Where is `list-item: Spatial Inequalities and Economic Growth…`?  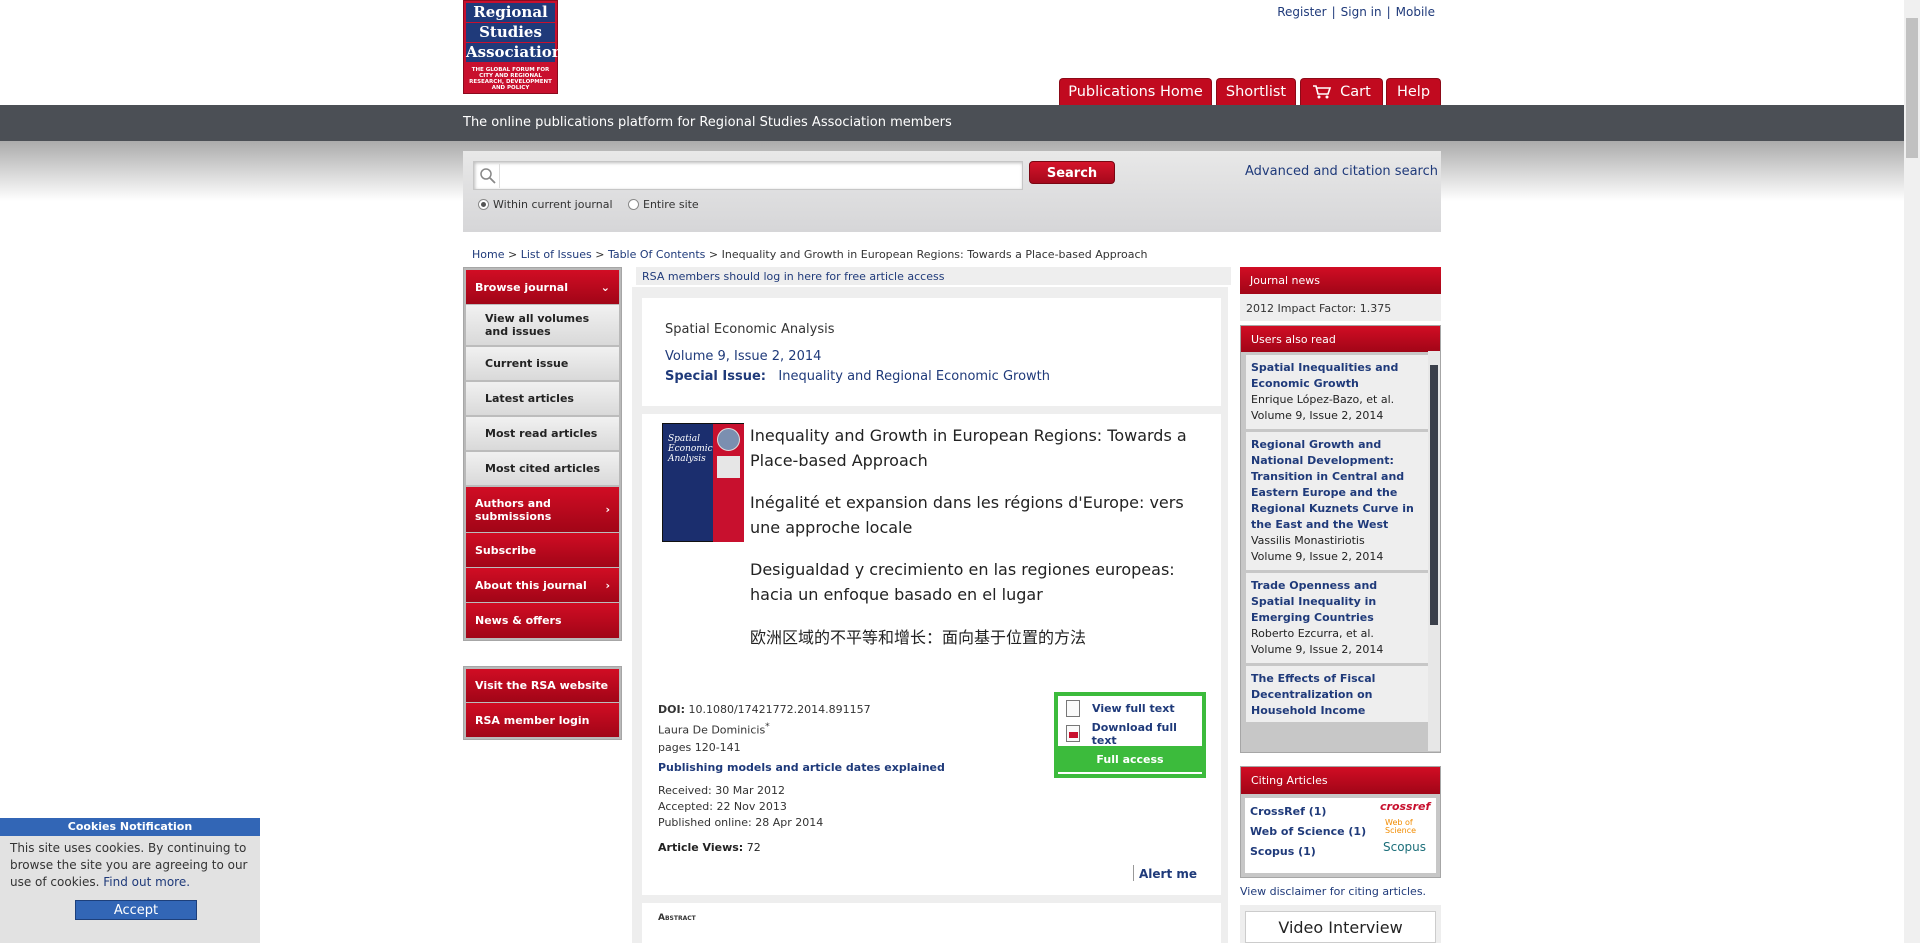 list-item: Spatial Inequalities and Economic Growth… is located at coordinates (1337, 392).